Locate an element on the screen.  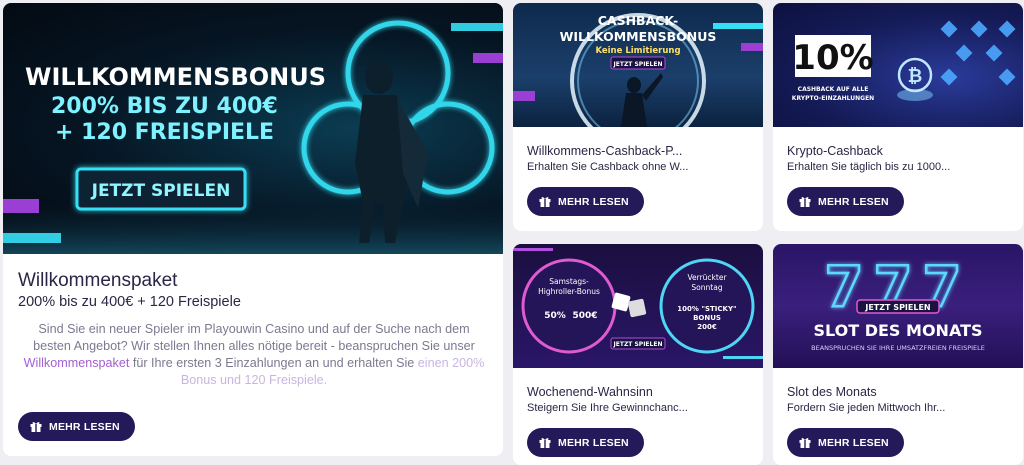
cashback-line3: Keine Limitierung is located at coordinates (637, 51).